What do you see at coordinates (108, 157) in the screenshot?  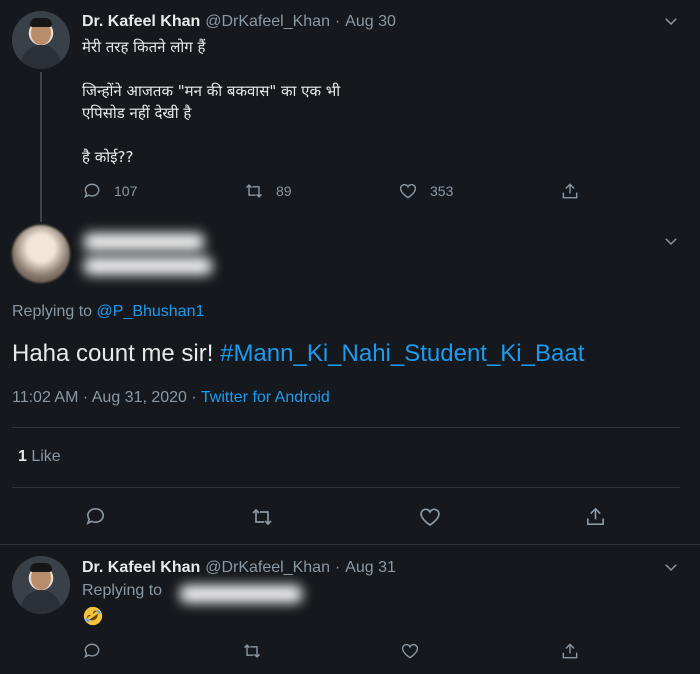 I see `tweet-text-line: है कोई??` at bounding box center [108, 157].